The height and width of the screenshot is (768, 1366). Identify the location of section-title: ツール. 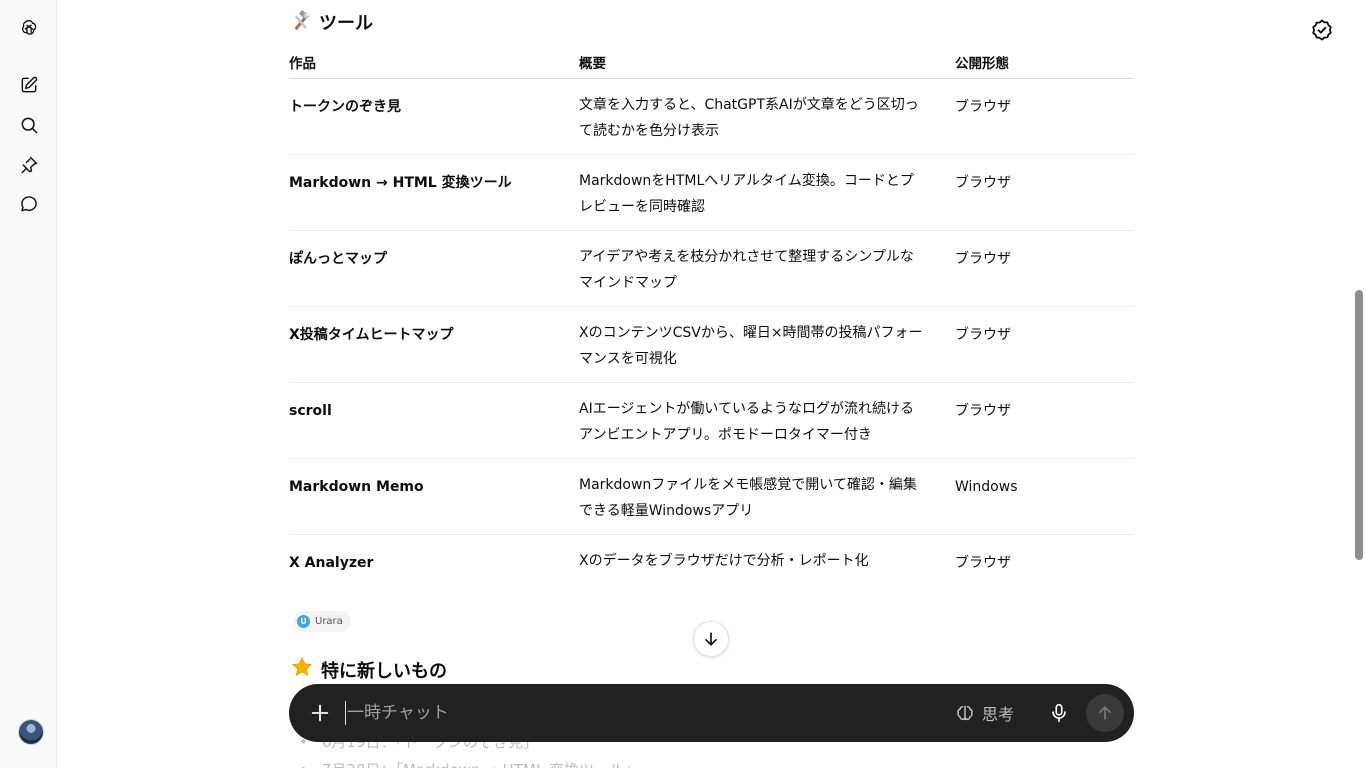
(346, 23).